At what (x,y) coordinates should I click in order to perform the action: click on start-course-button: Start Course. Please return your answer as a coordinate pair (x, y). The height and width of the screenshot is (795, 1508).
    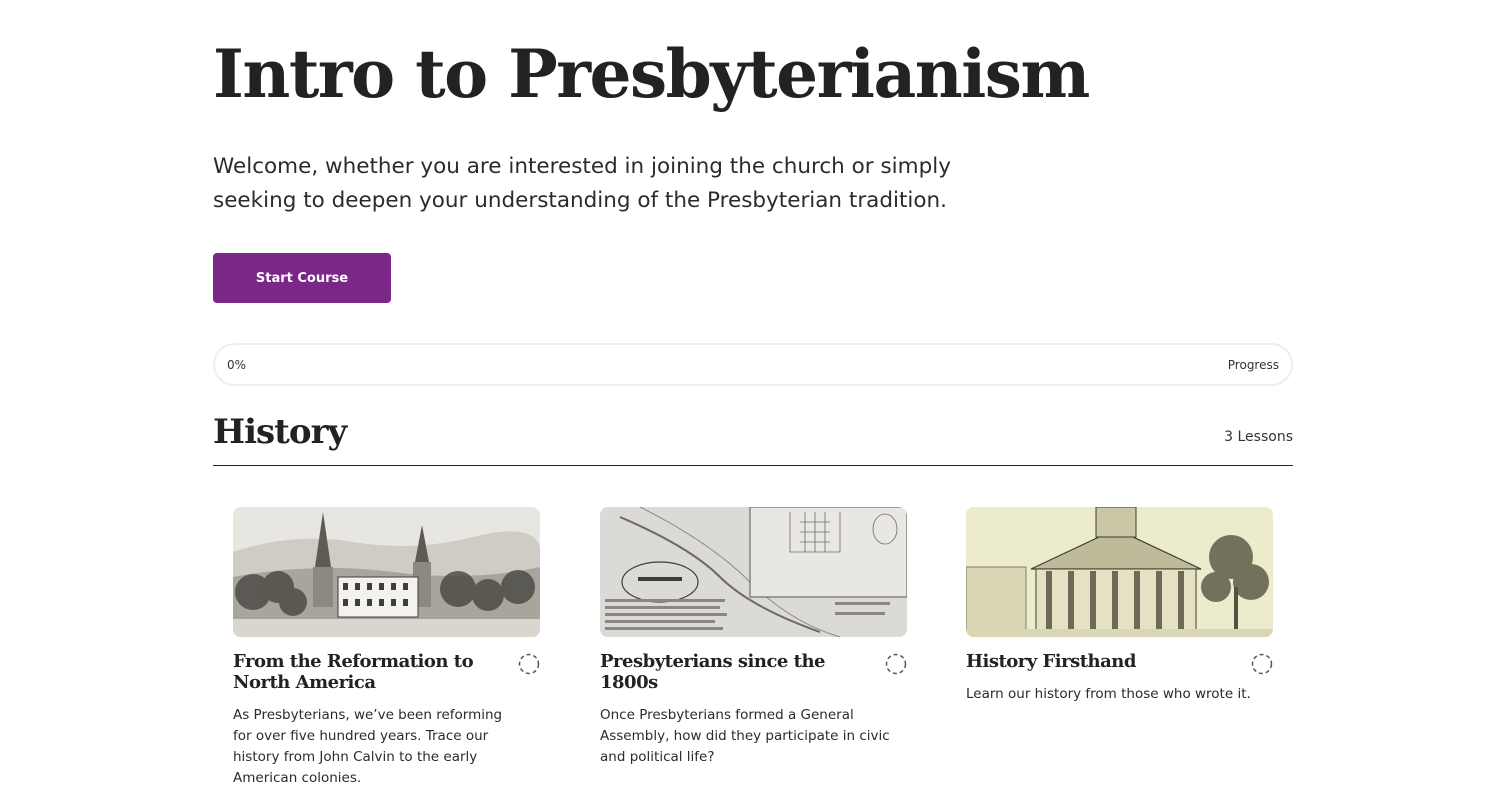
    Looking at the image, I should click on (302, 278).